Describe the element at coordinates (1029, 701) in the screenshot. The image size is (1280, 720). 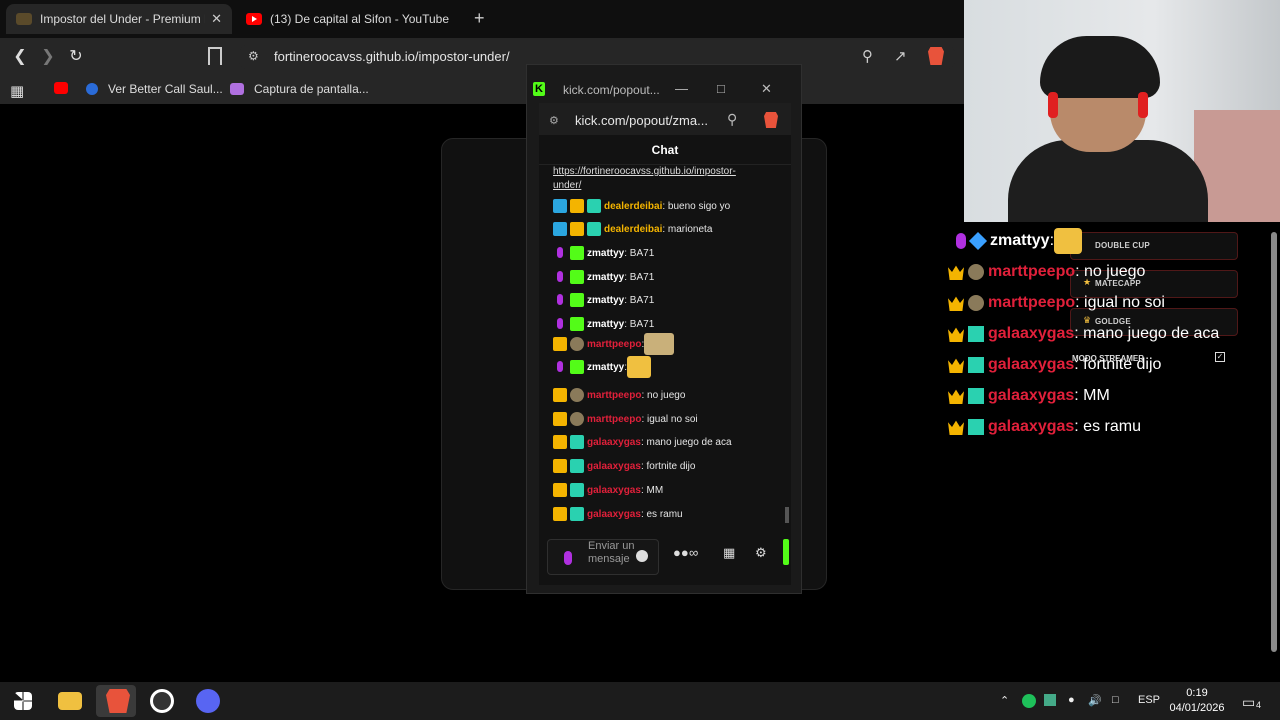
I see `tray-status-icon` at that location.